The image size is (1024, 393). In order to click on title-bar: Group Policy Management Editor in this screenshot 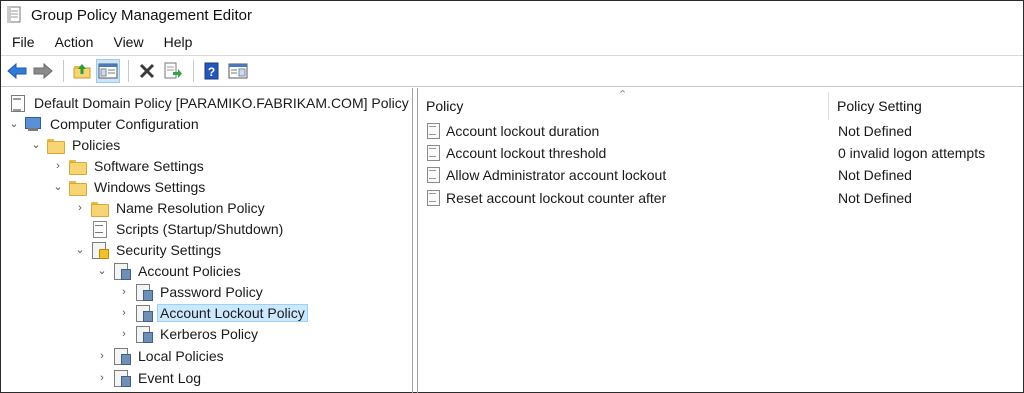, I will do `click(512, 15)`.